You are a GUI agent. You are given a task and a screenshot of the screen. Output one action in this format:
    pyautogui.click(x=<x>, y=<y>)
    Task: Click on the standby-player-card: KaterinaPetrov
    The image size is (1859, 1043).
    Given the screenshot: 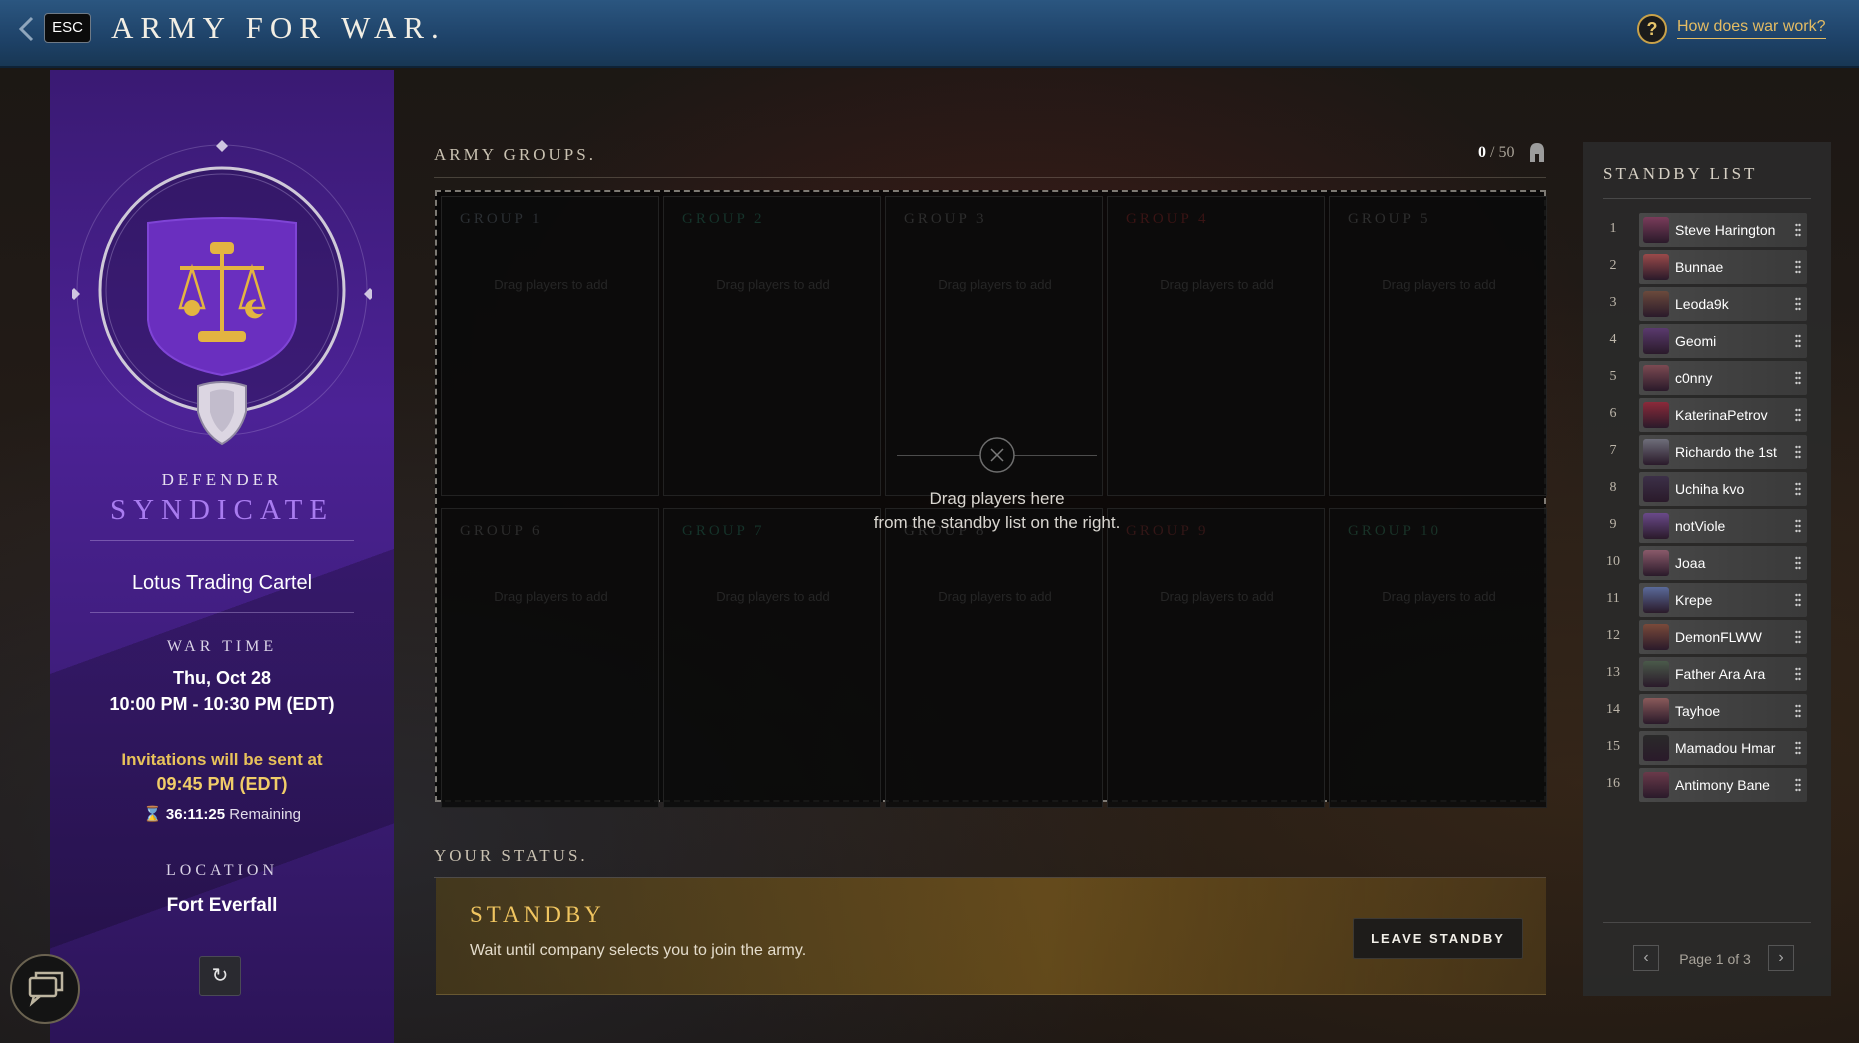 What is the action you would take?
    pyautogui.click(x=1723, y=415)
    